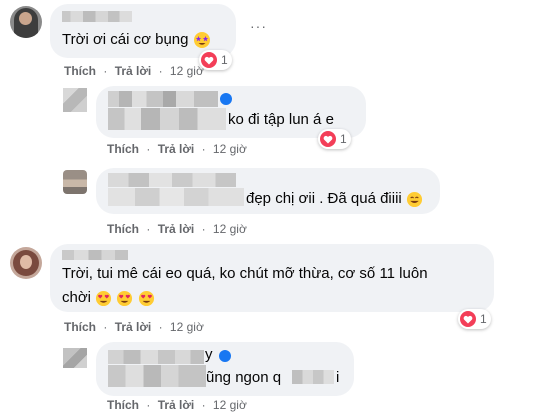 The height and width of the screenshot is (412, 541). I want to click on grinning-emoji-icon, so click(414, 199).